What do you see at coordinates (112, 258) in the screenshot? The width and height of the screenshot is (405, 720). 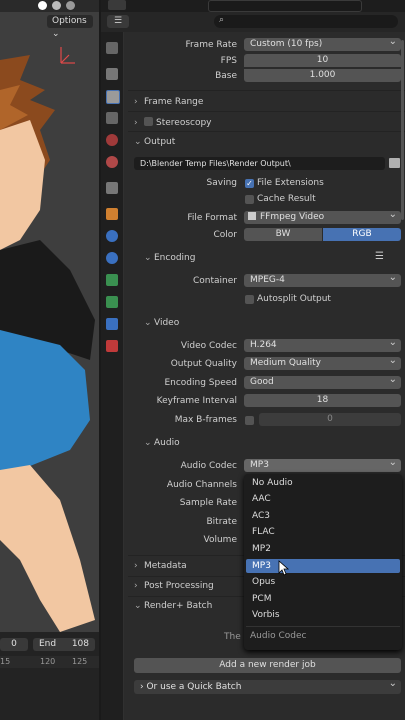 I see `particles-tab-icon` at bounding box center [112, 258].